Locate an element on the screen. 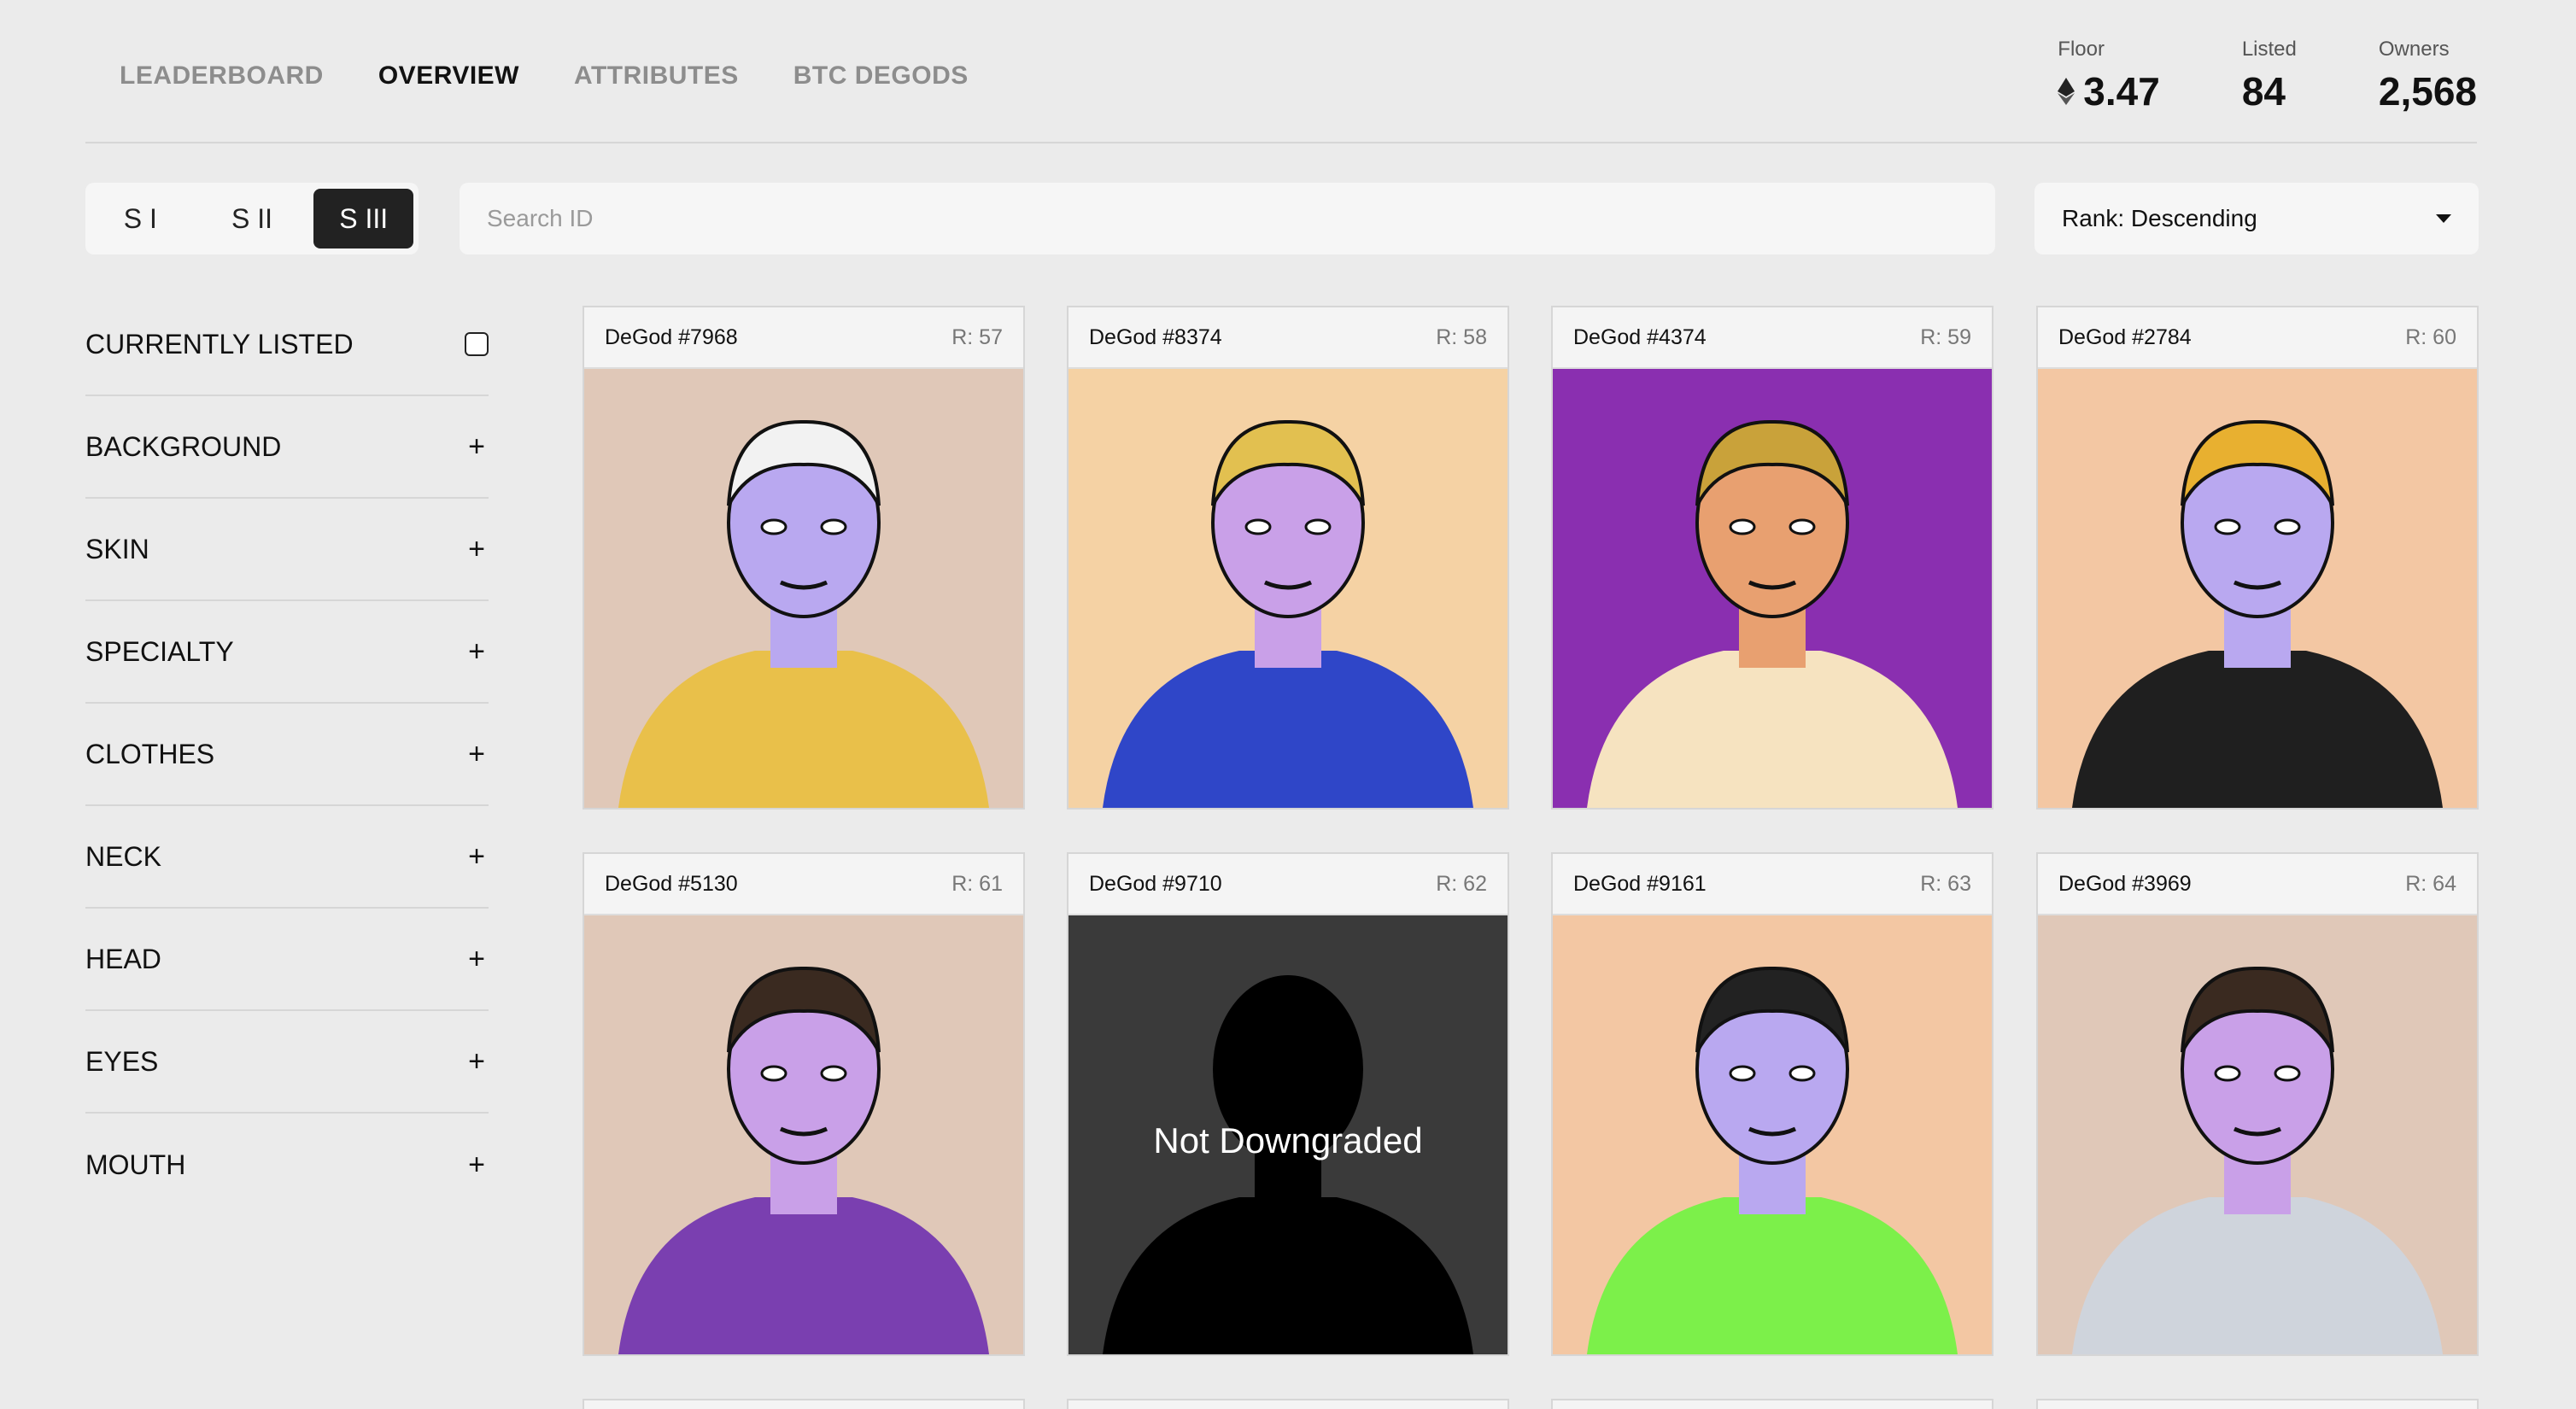 This screenshot has width=2576, height=1409. nft-card: DeGod #4374 R: 59 is located at coordinates (1772, 558).